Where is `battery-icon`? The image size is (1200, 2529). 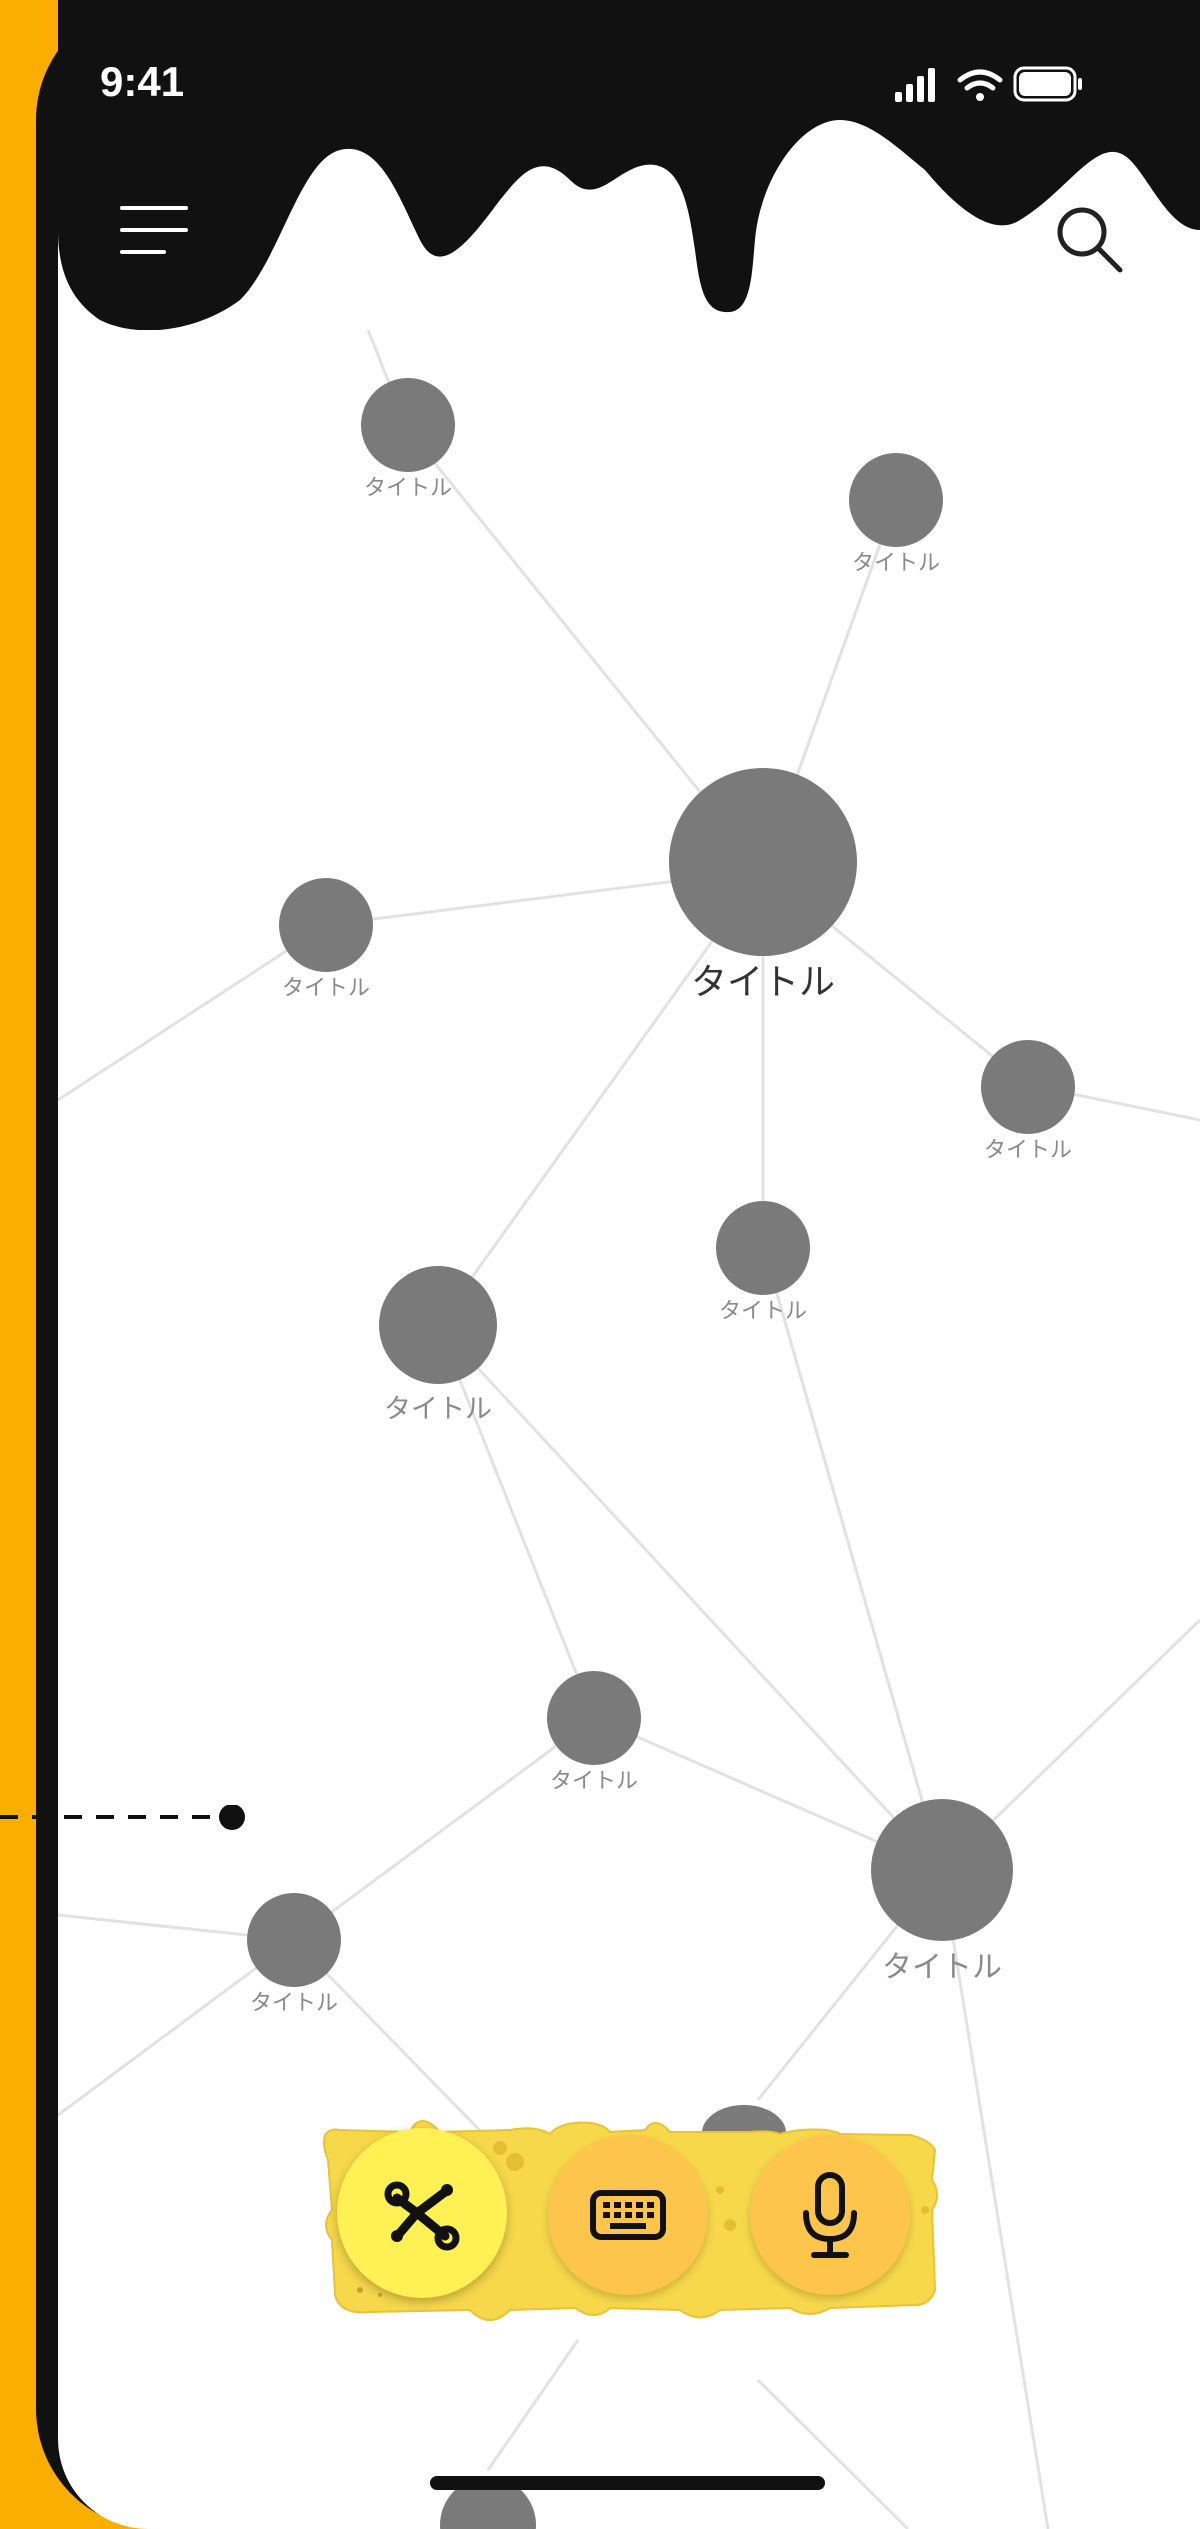
battery-icon is located at coordinates (1047, 84).